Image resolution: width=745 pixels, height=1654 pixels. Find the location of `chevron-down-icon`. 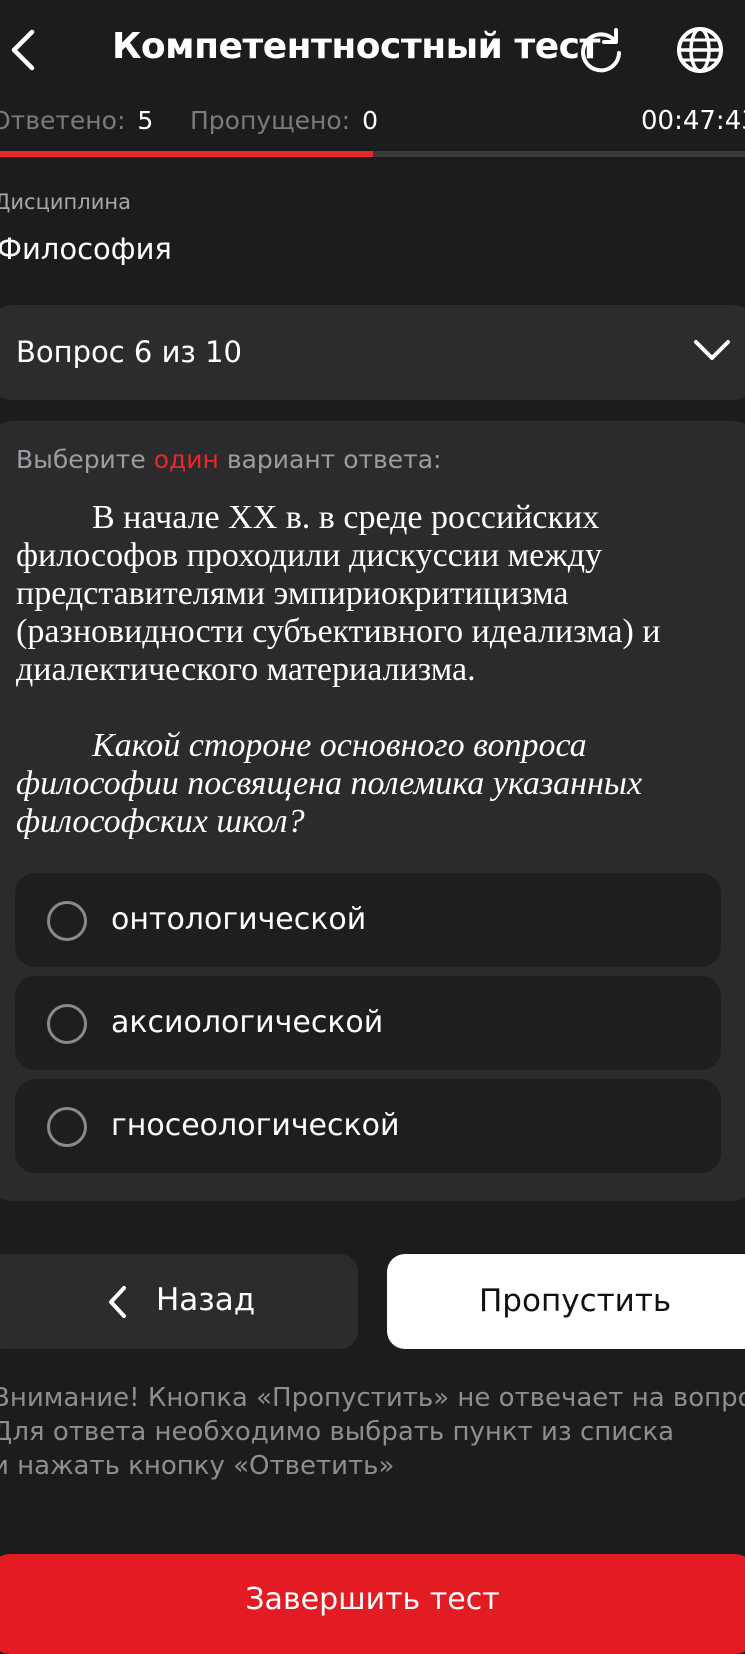

chevron-down-icon is located at coordinates (712, 352).